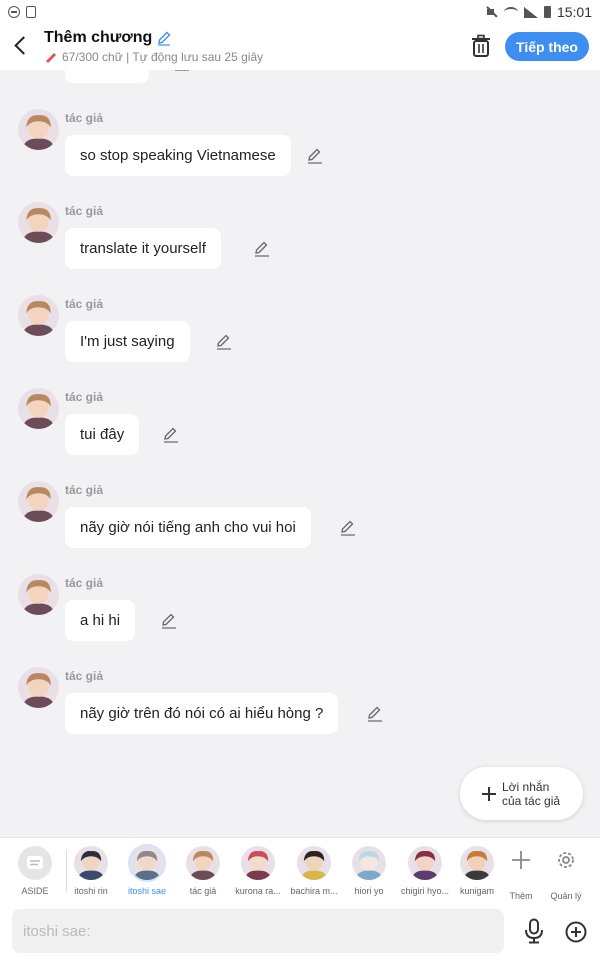 This screenshot has width=600, height=960. What do you see at coordinates (35, 863) in the screenshot?
I see `aside-icon` at bounding box center [35, 863].